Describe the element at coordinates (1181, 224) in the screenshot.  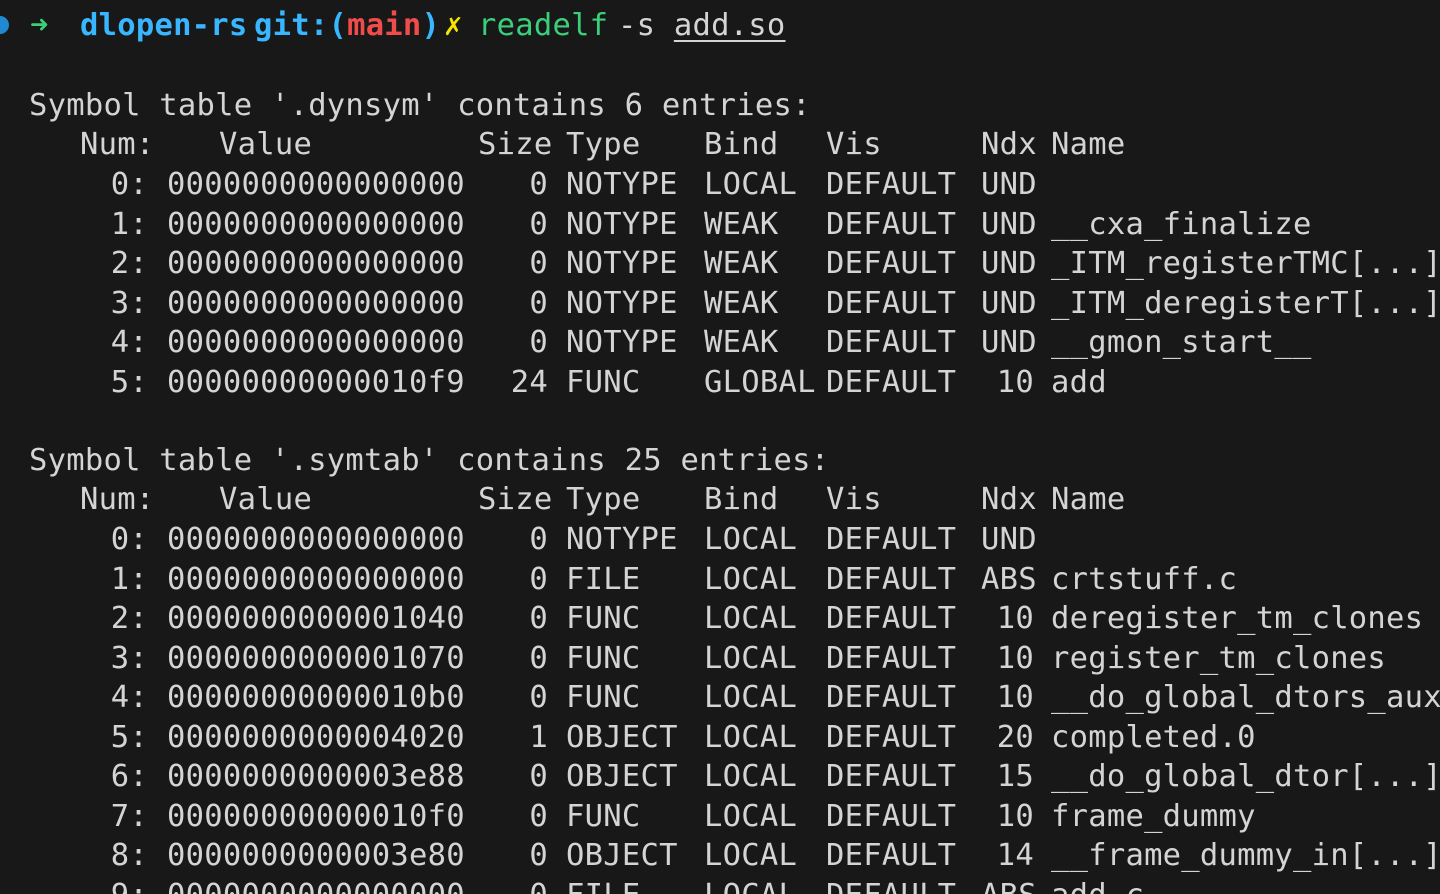
I see `cell-name: __cxa_finalize` at that location.